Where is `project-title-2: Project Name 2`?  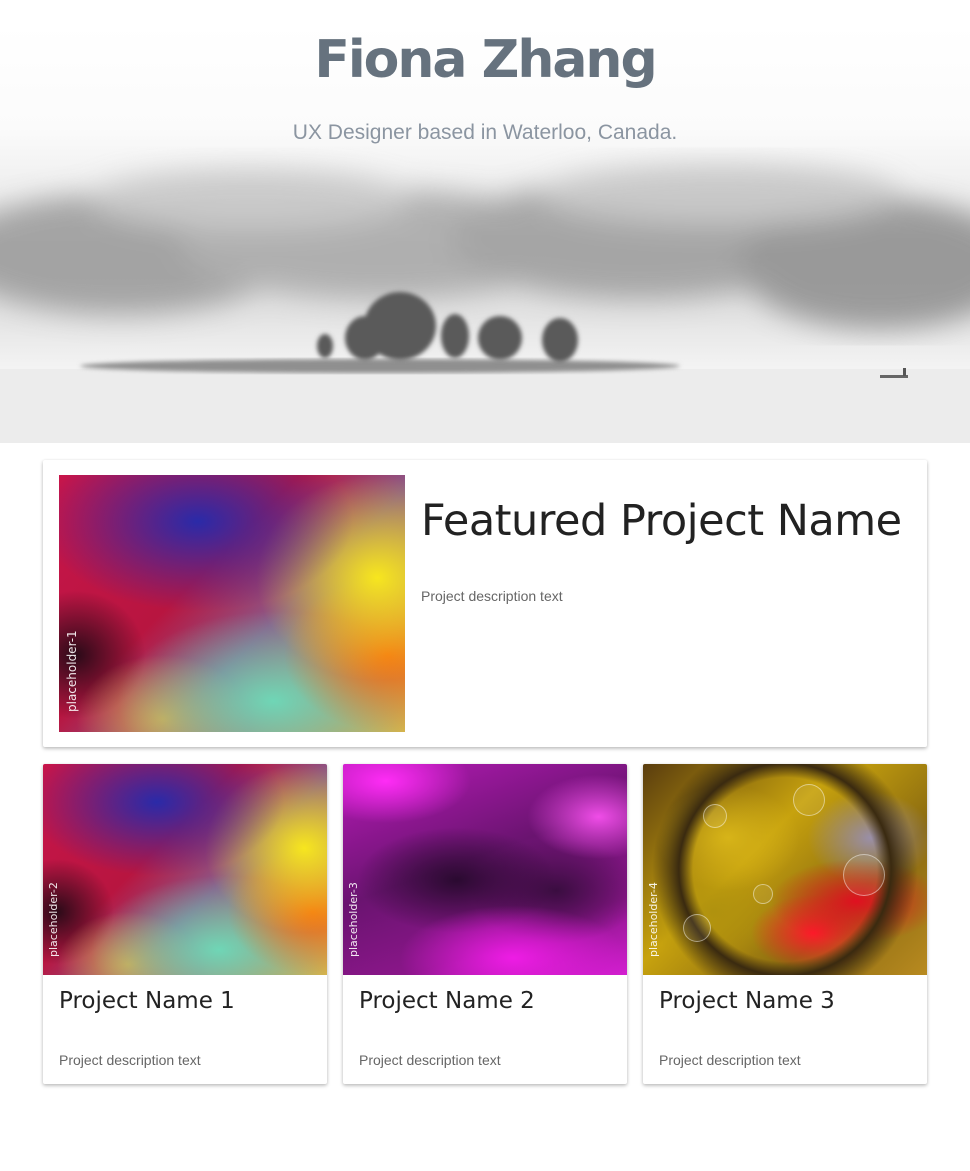 project-title-2: Project Name 2 is located at coordinates (447, 1001).